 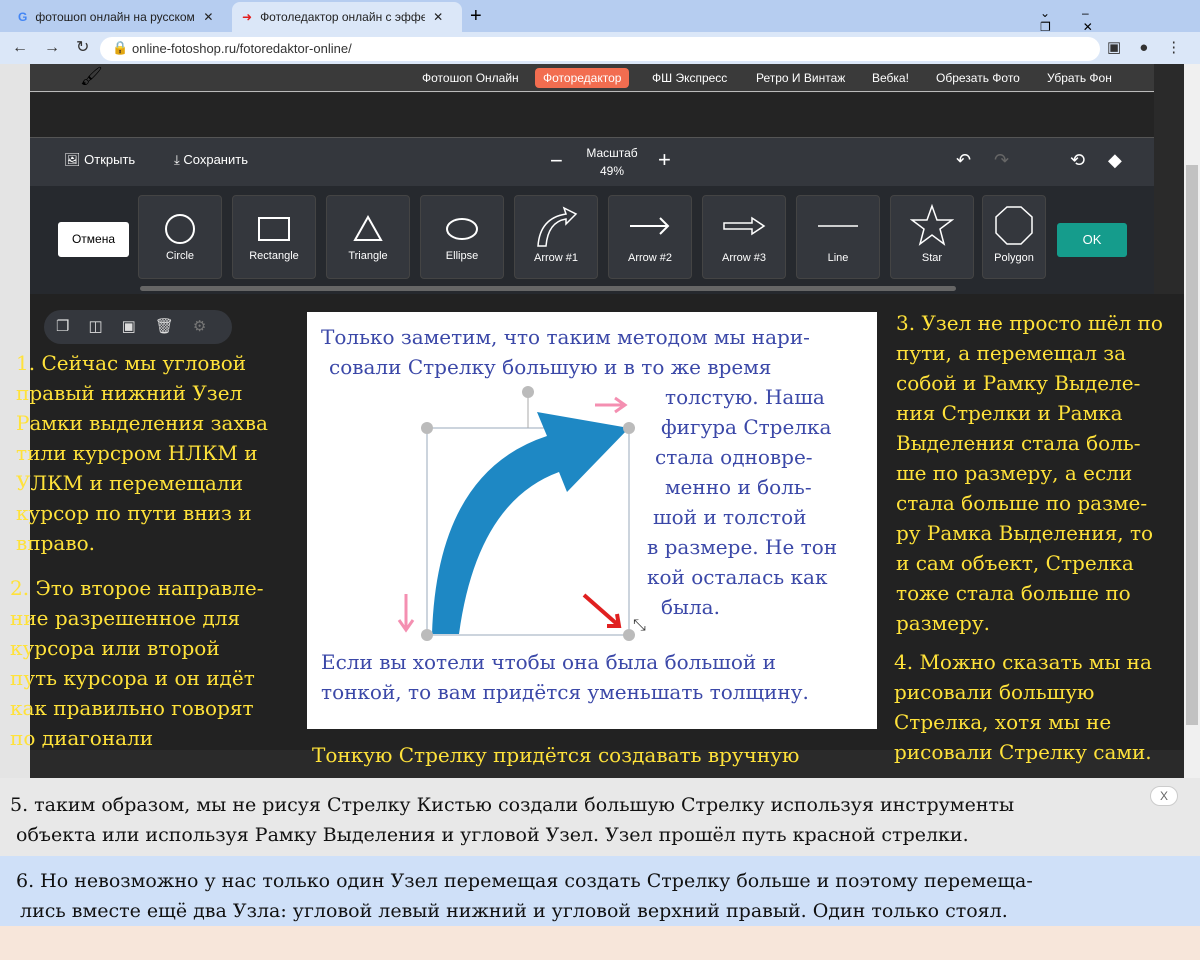 I want to click on save-label: Сохранить, so click(x=215, y=159).